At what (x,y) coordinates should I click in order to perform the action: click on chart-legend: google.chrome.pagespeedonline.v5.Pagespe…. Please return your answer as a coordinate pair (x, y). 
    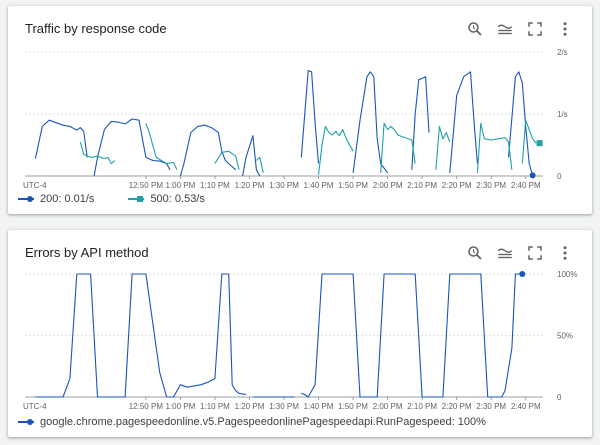
    Looking at the image, I should click on (269, 422).